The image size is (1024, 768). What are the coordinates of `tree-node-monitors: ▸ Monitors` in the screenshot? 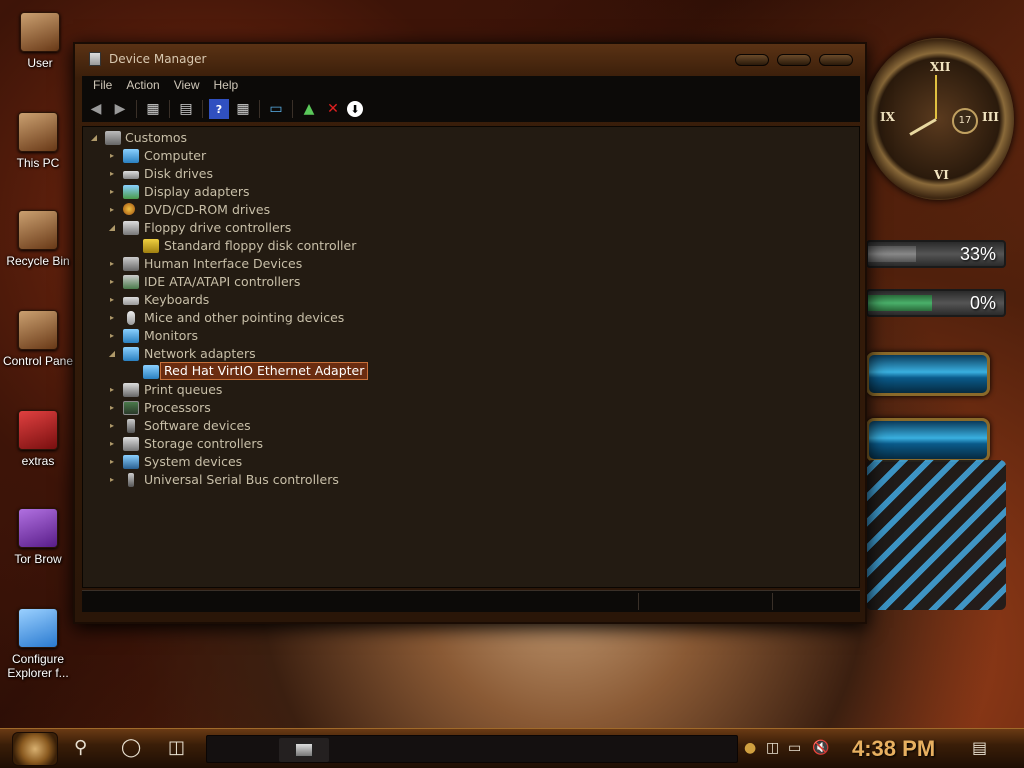 It's located at (471, 336).